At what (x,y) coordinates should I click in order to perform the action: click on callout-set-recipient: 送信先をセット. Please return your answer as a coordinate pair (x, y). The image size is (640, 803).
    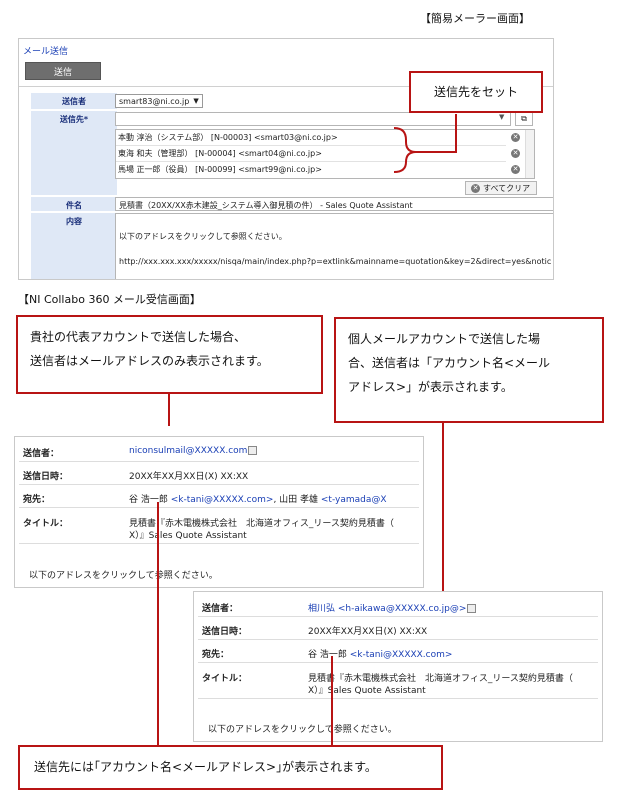
    Looking at the image, I should click on (476, 92).